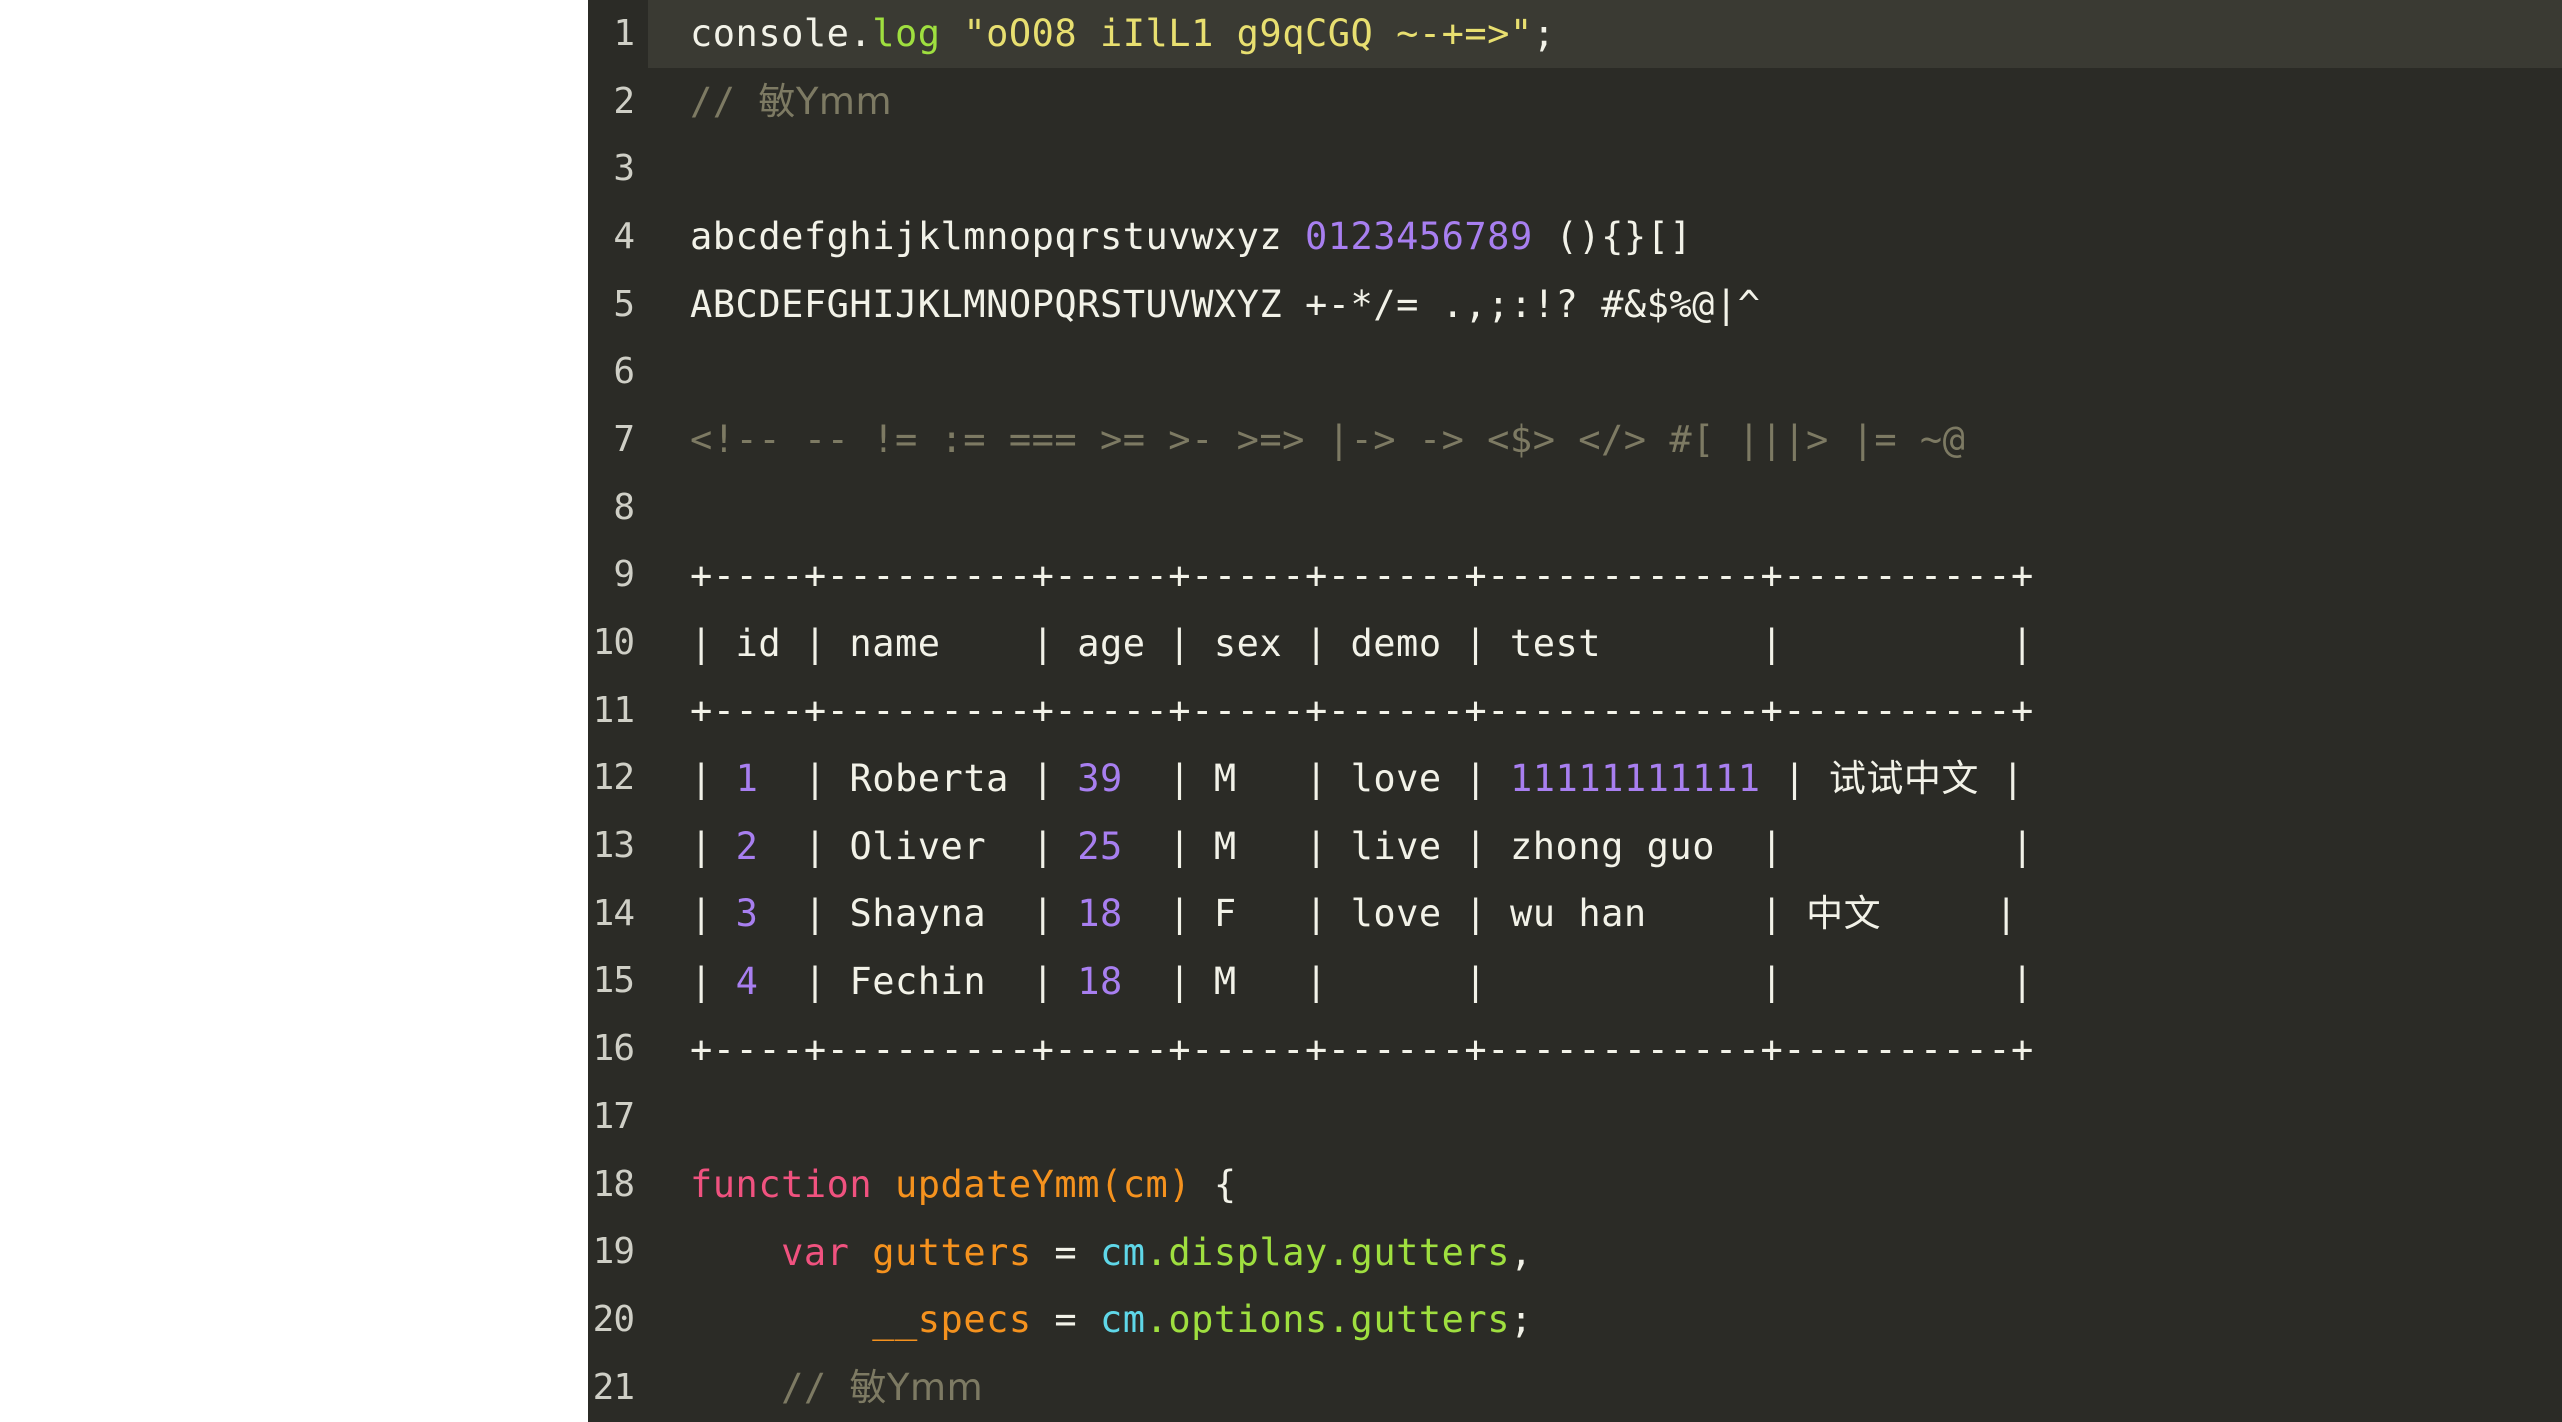 The width and height of the screenshot is (2562, 1422). Describe the element at coordinates (1575, 372) in the screenshot. I see `editor-line: 6` at that location.